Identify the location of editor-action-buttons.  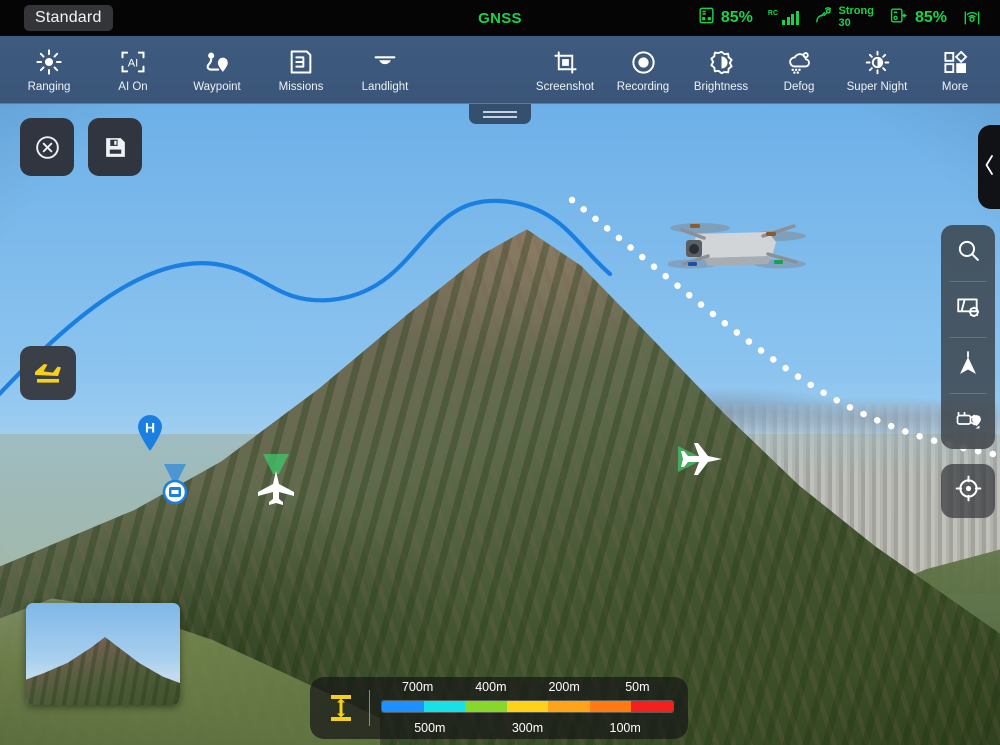
(81, 147).